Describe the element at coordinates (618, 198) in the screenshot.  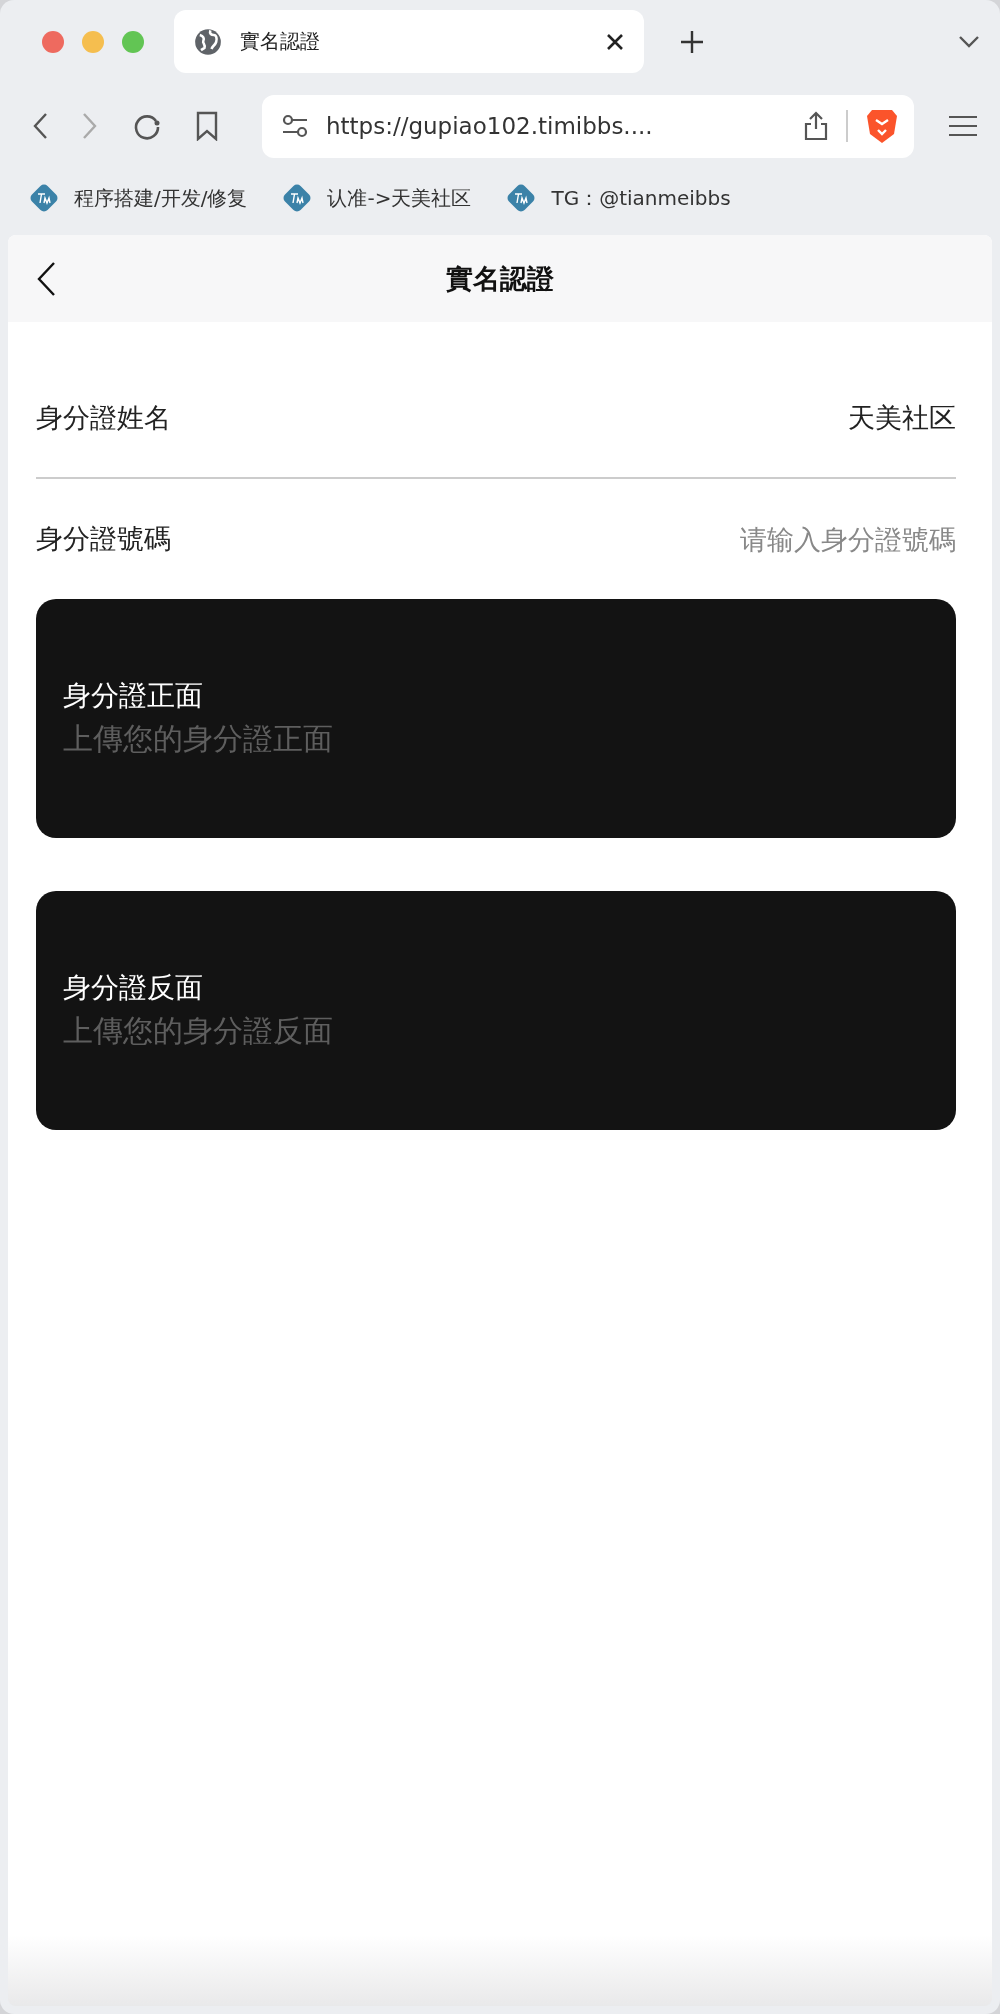
I see `bookmark-link: TG：@tianmeibbs` at that location.